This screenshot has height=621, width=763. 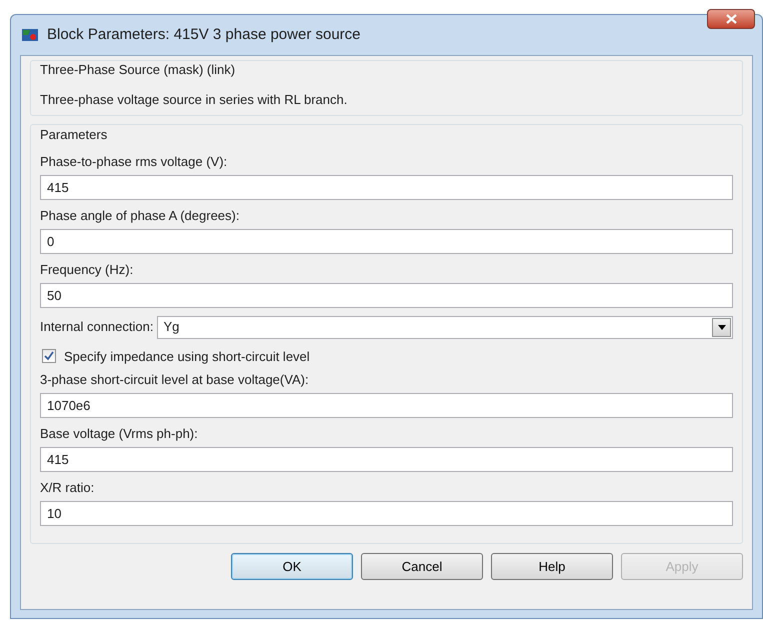 I want to click on group-title: Three-Phase Source (mask) (link), so click(x=138, y=70).